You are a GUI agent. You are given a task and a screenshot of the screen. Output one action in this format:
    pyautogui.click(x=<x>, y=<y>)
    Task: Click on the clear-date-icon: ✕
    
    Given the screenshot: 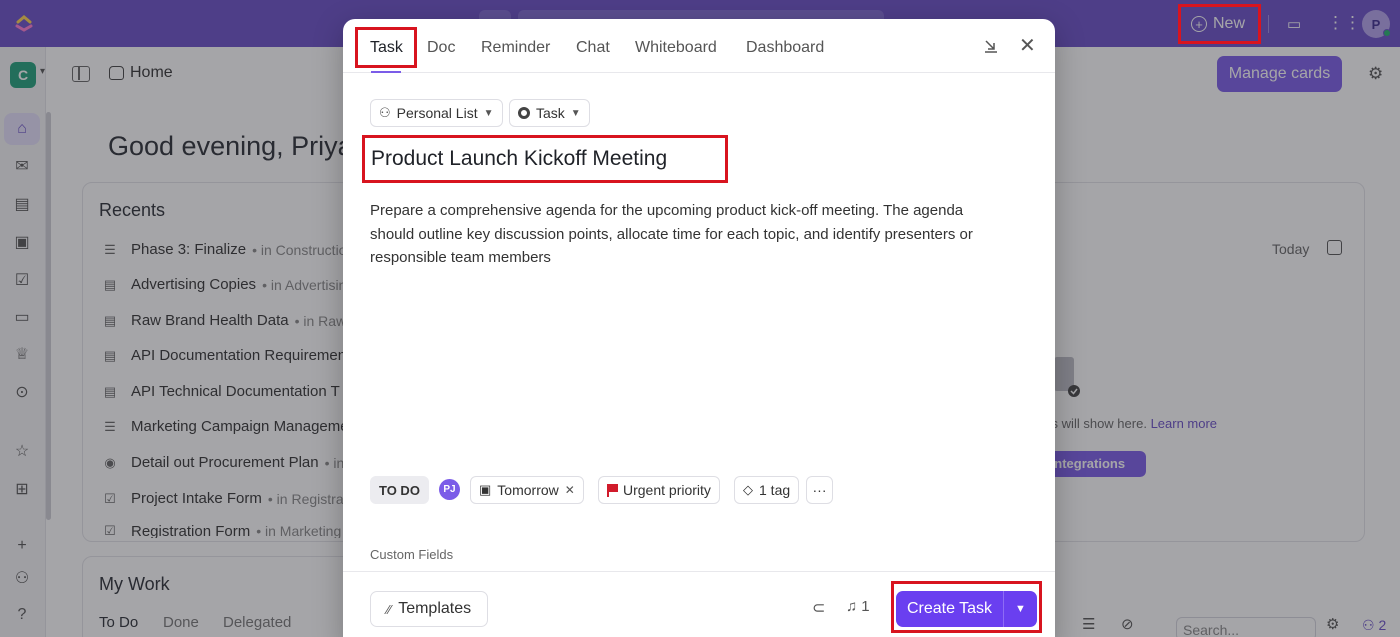 What is the action you would take?
    pyautogui.click(x=570, y=490)
    